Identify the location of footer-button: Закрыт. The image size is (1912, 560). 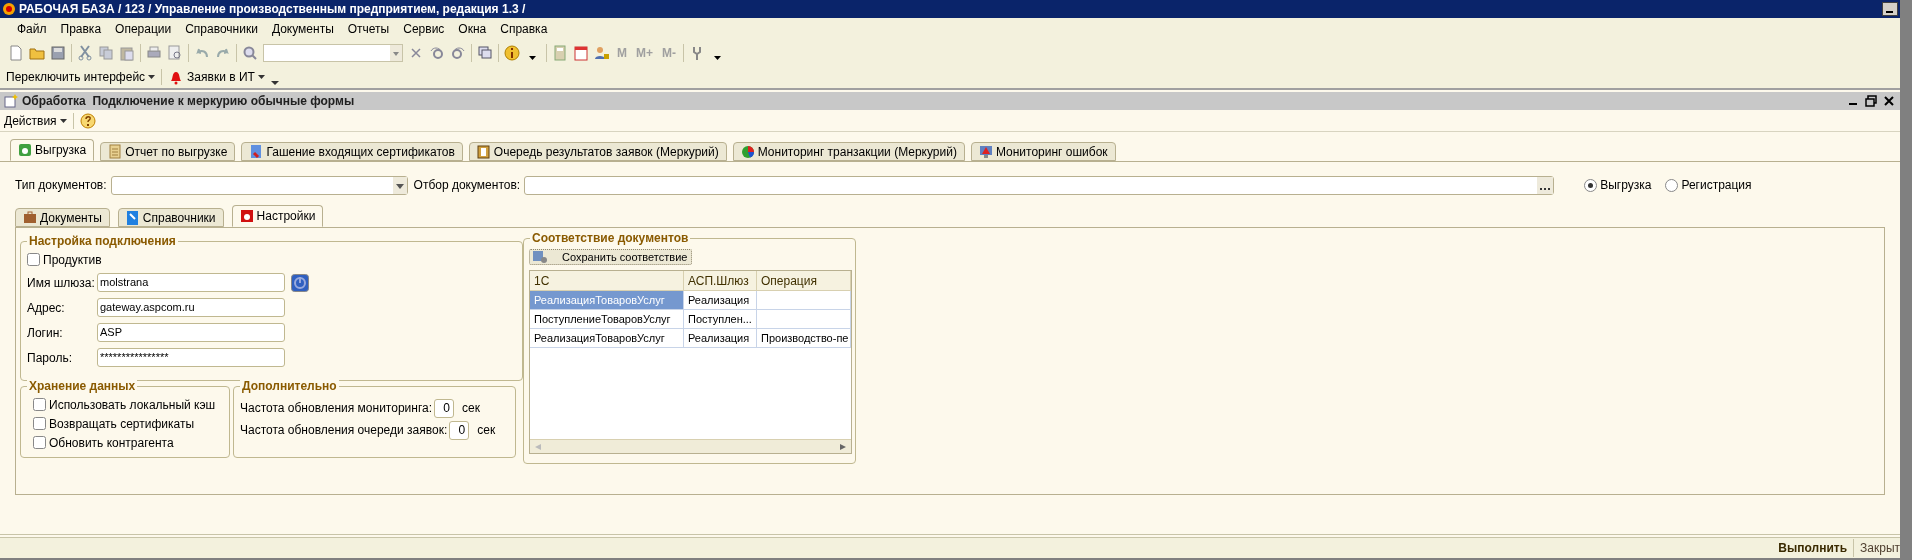
(1876, 548).